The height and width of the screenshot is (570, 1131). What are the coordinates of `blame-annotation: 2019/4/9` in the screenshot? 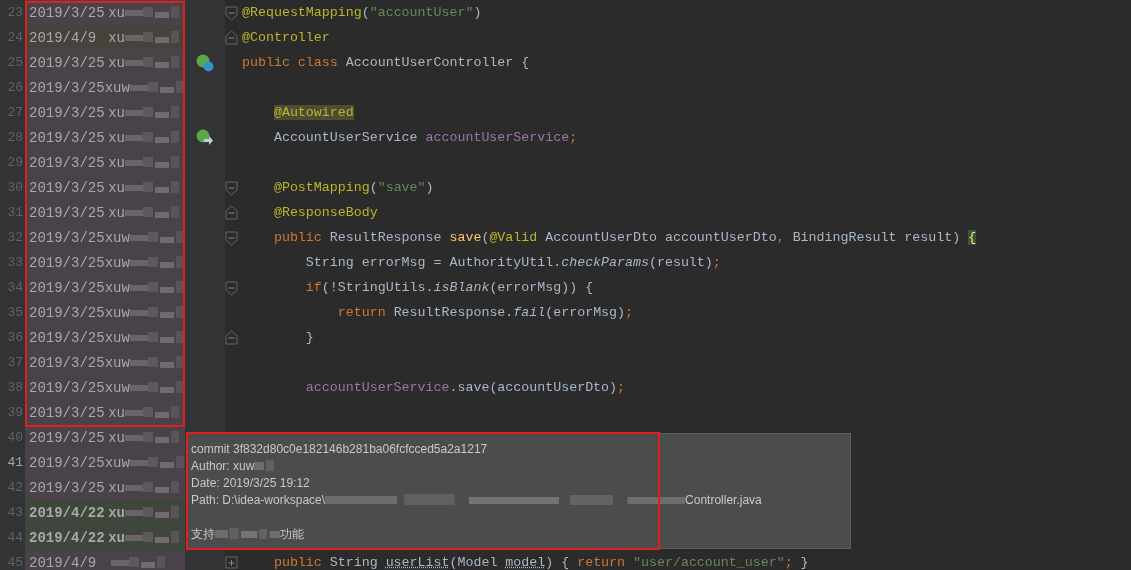 It's located at (105, 560).